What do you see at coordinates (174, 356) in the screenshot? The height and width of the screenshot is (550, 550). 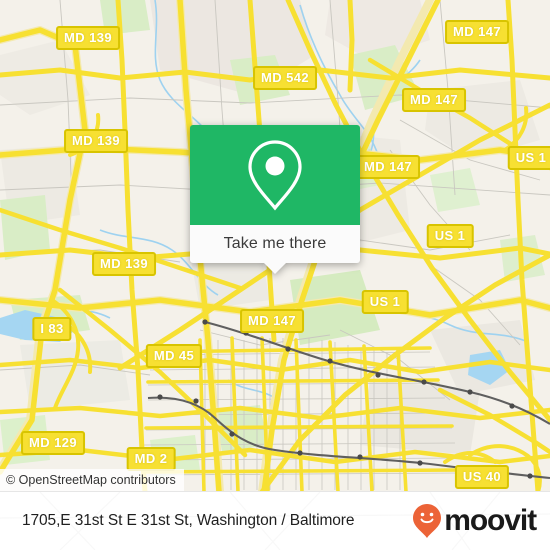 I see `road-shield: MD 45` at bounding box center [174, 356].